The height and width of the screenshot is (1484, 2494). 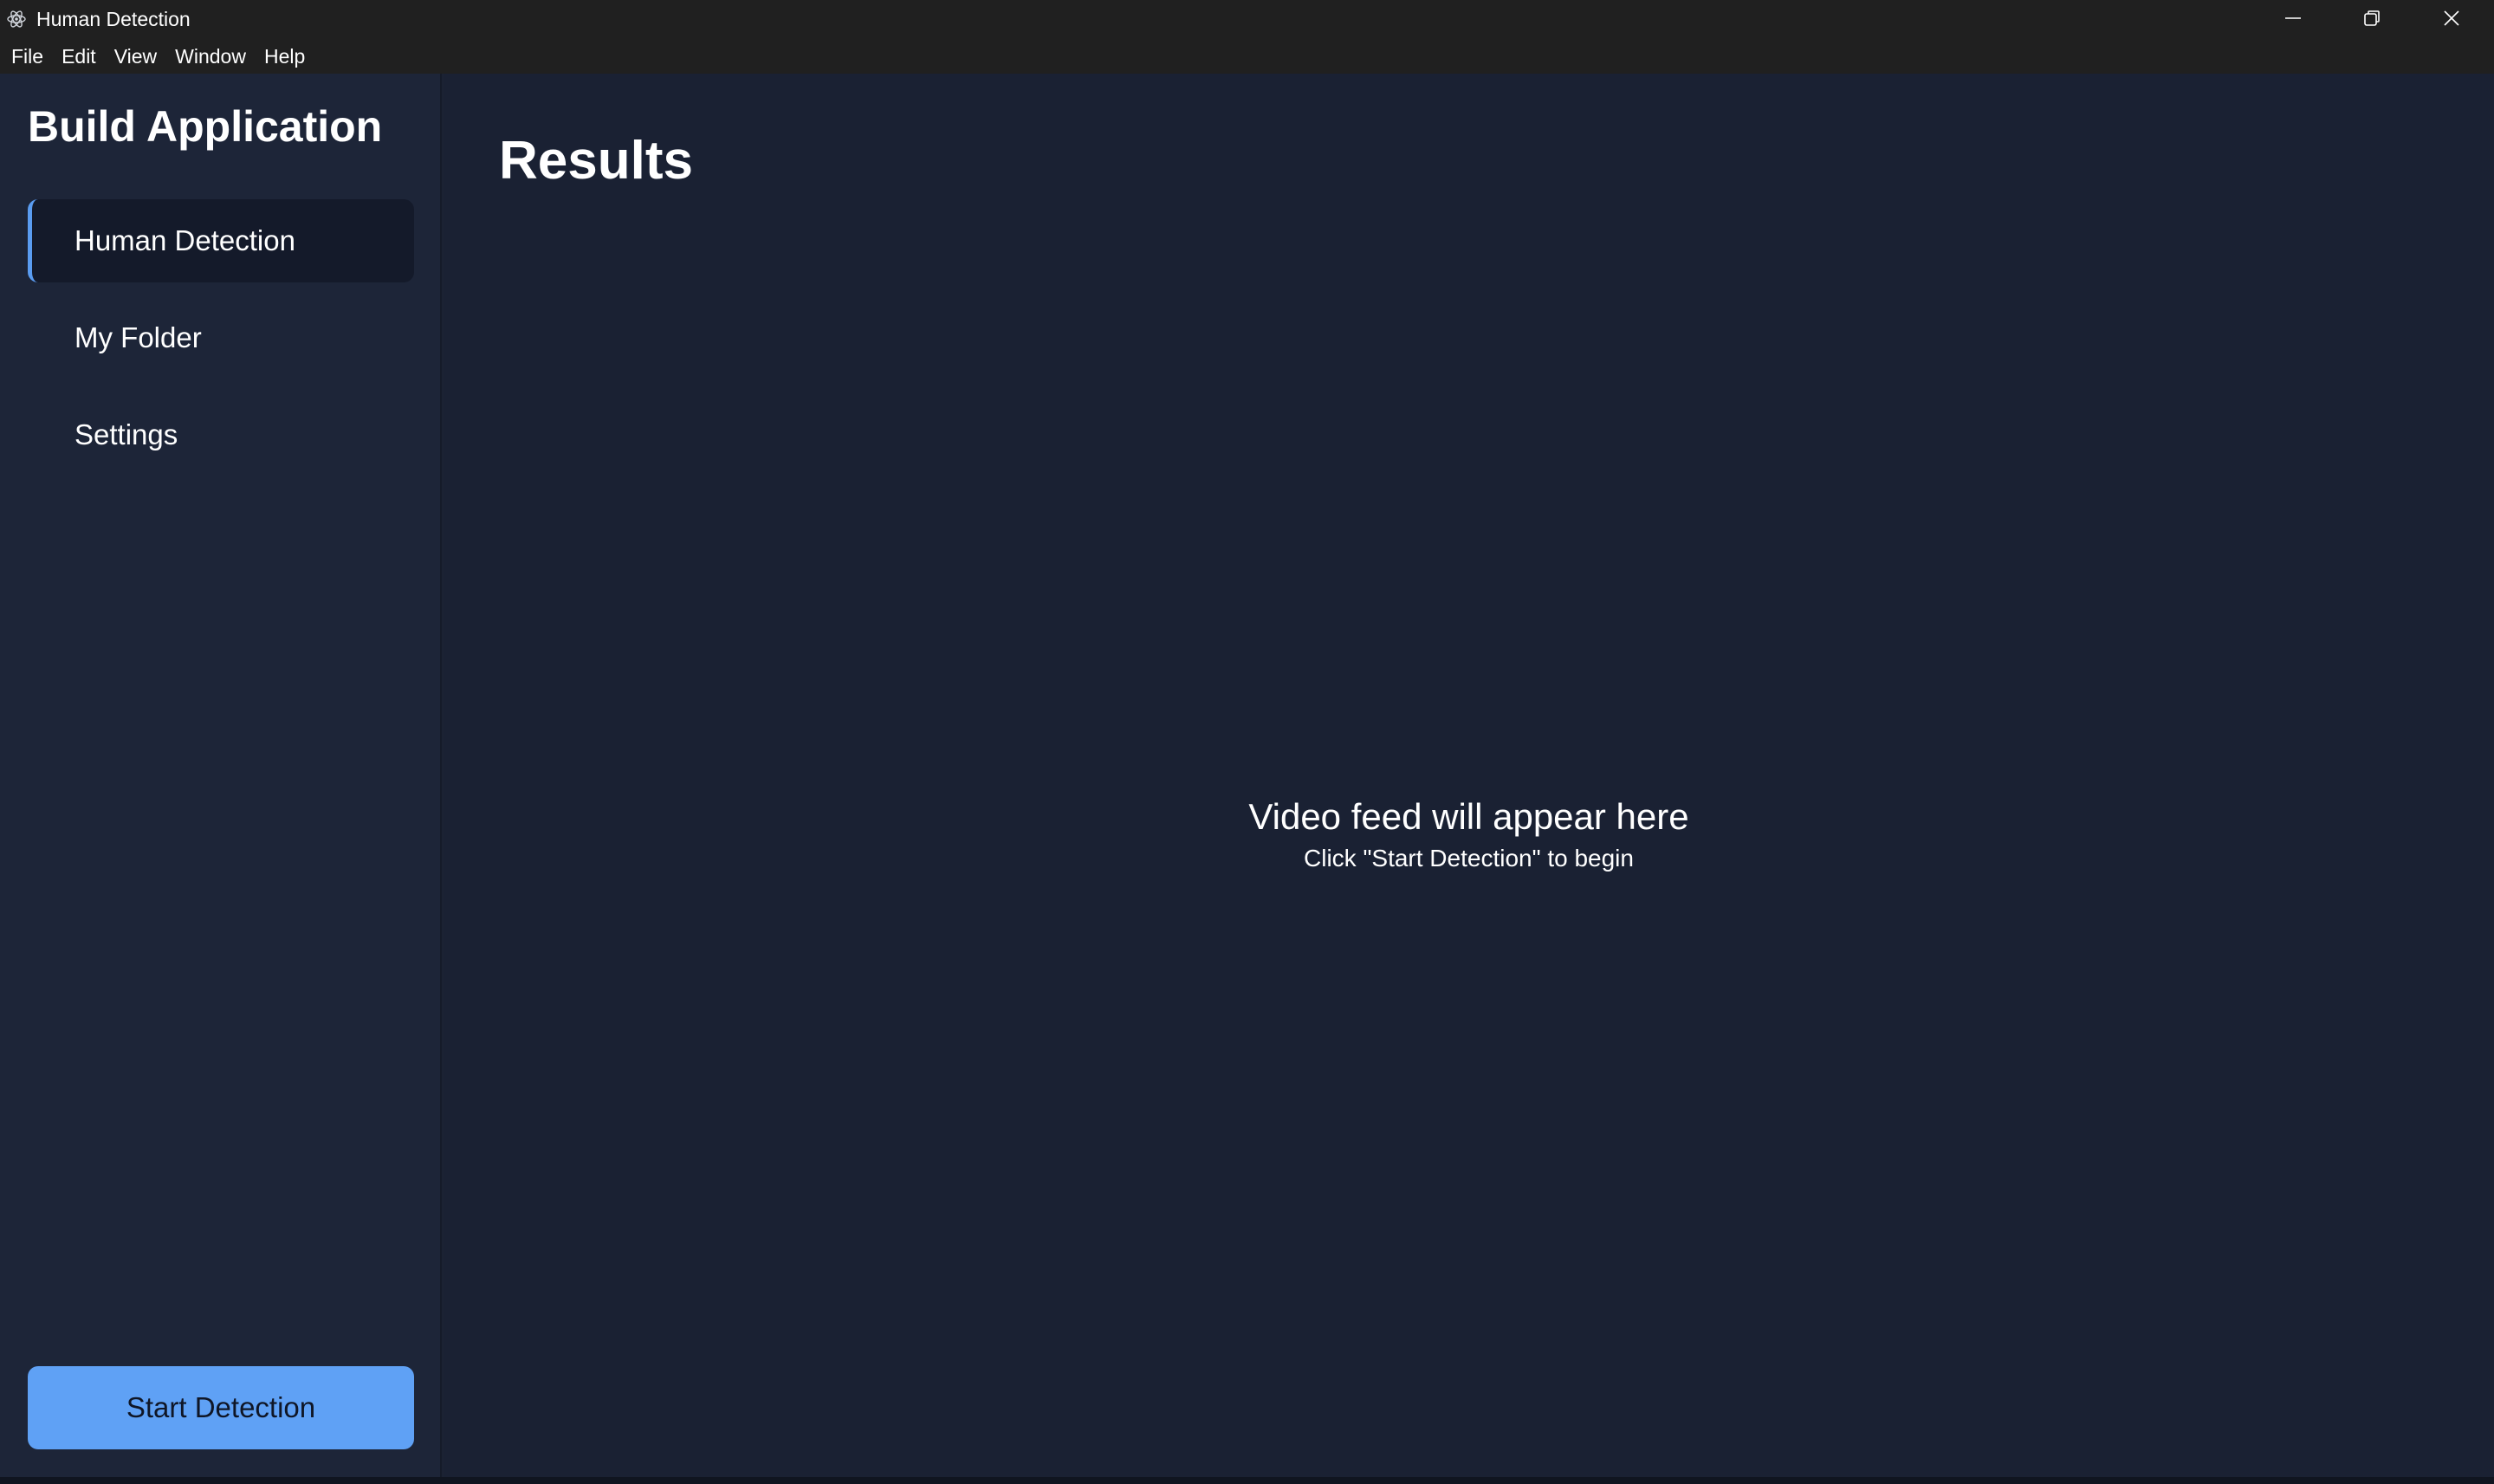 I want to click on close-icon, so click(x=2451, y=20).